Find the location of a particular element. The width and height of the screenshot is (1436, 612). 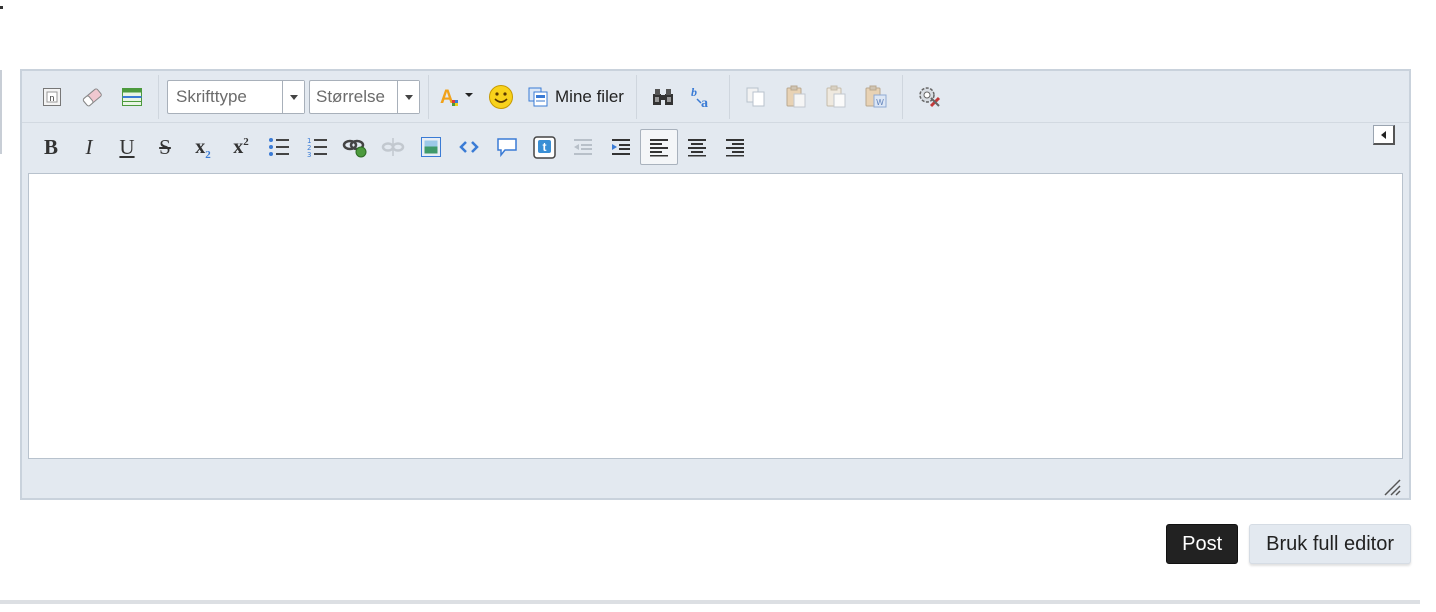

form-actions: Post Bruk full editor is located at coordinates (1288, 544).